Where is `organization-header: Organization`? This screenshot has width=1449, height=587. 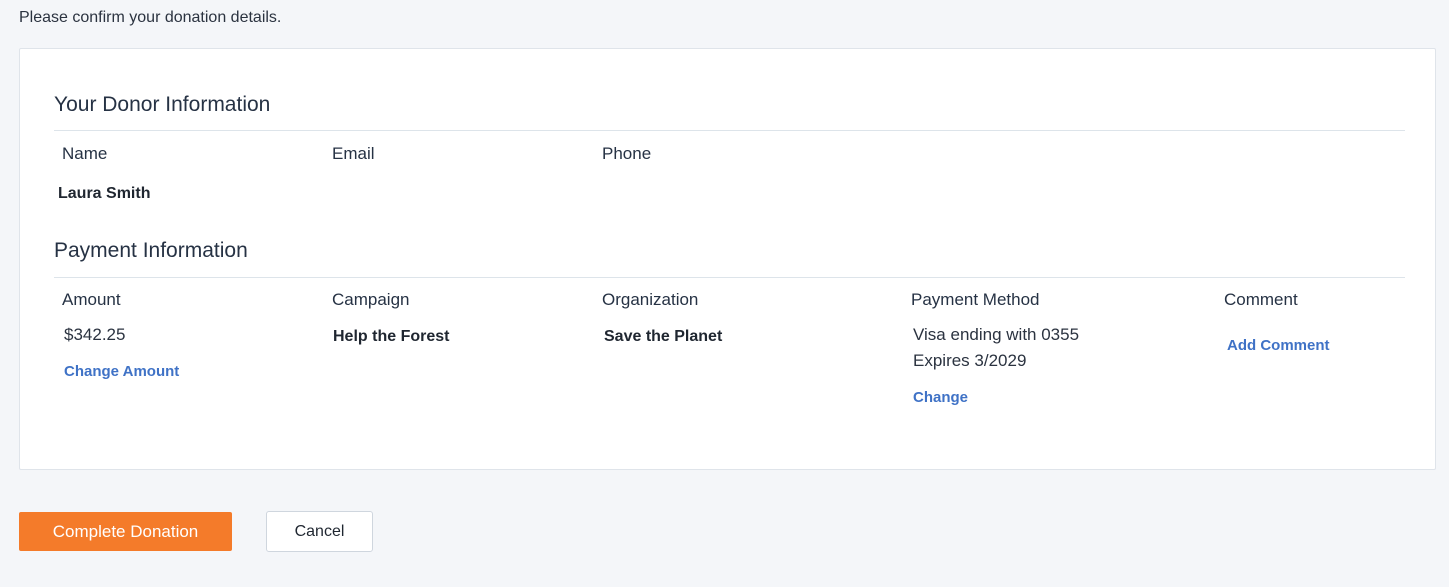 organization-header: Organization is located at coordinates (650, 299).